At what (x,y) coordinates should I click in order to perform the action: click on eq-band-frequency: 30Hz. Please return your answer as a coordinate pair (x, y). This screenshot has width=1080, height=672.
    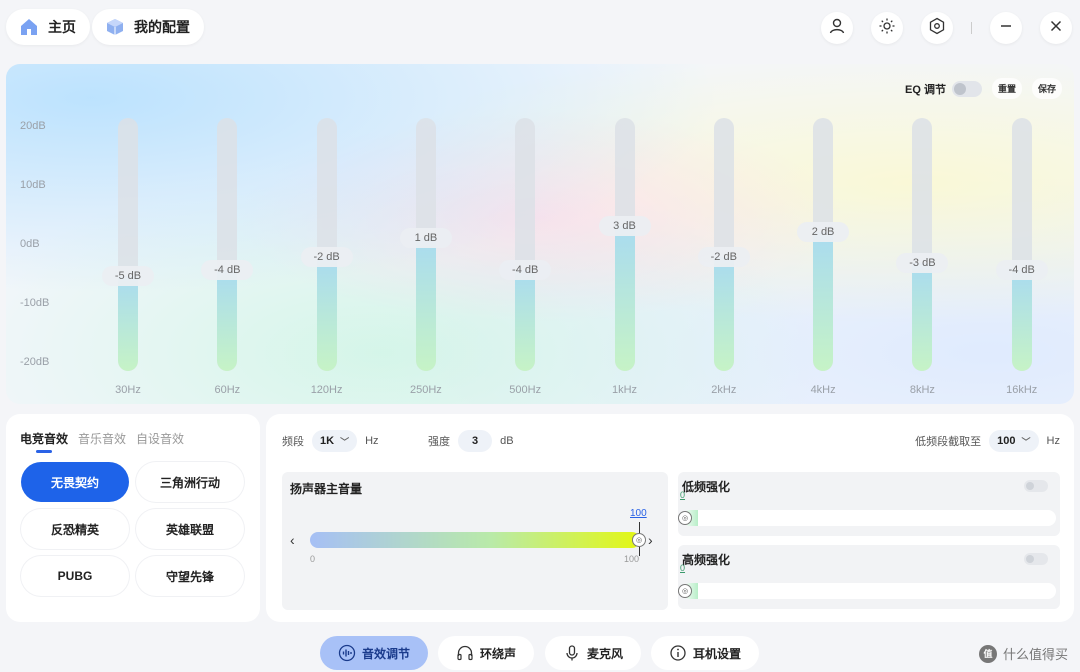
    Looking at the image, I should click on (128, 390).